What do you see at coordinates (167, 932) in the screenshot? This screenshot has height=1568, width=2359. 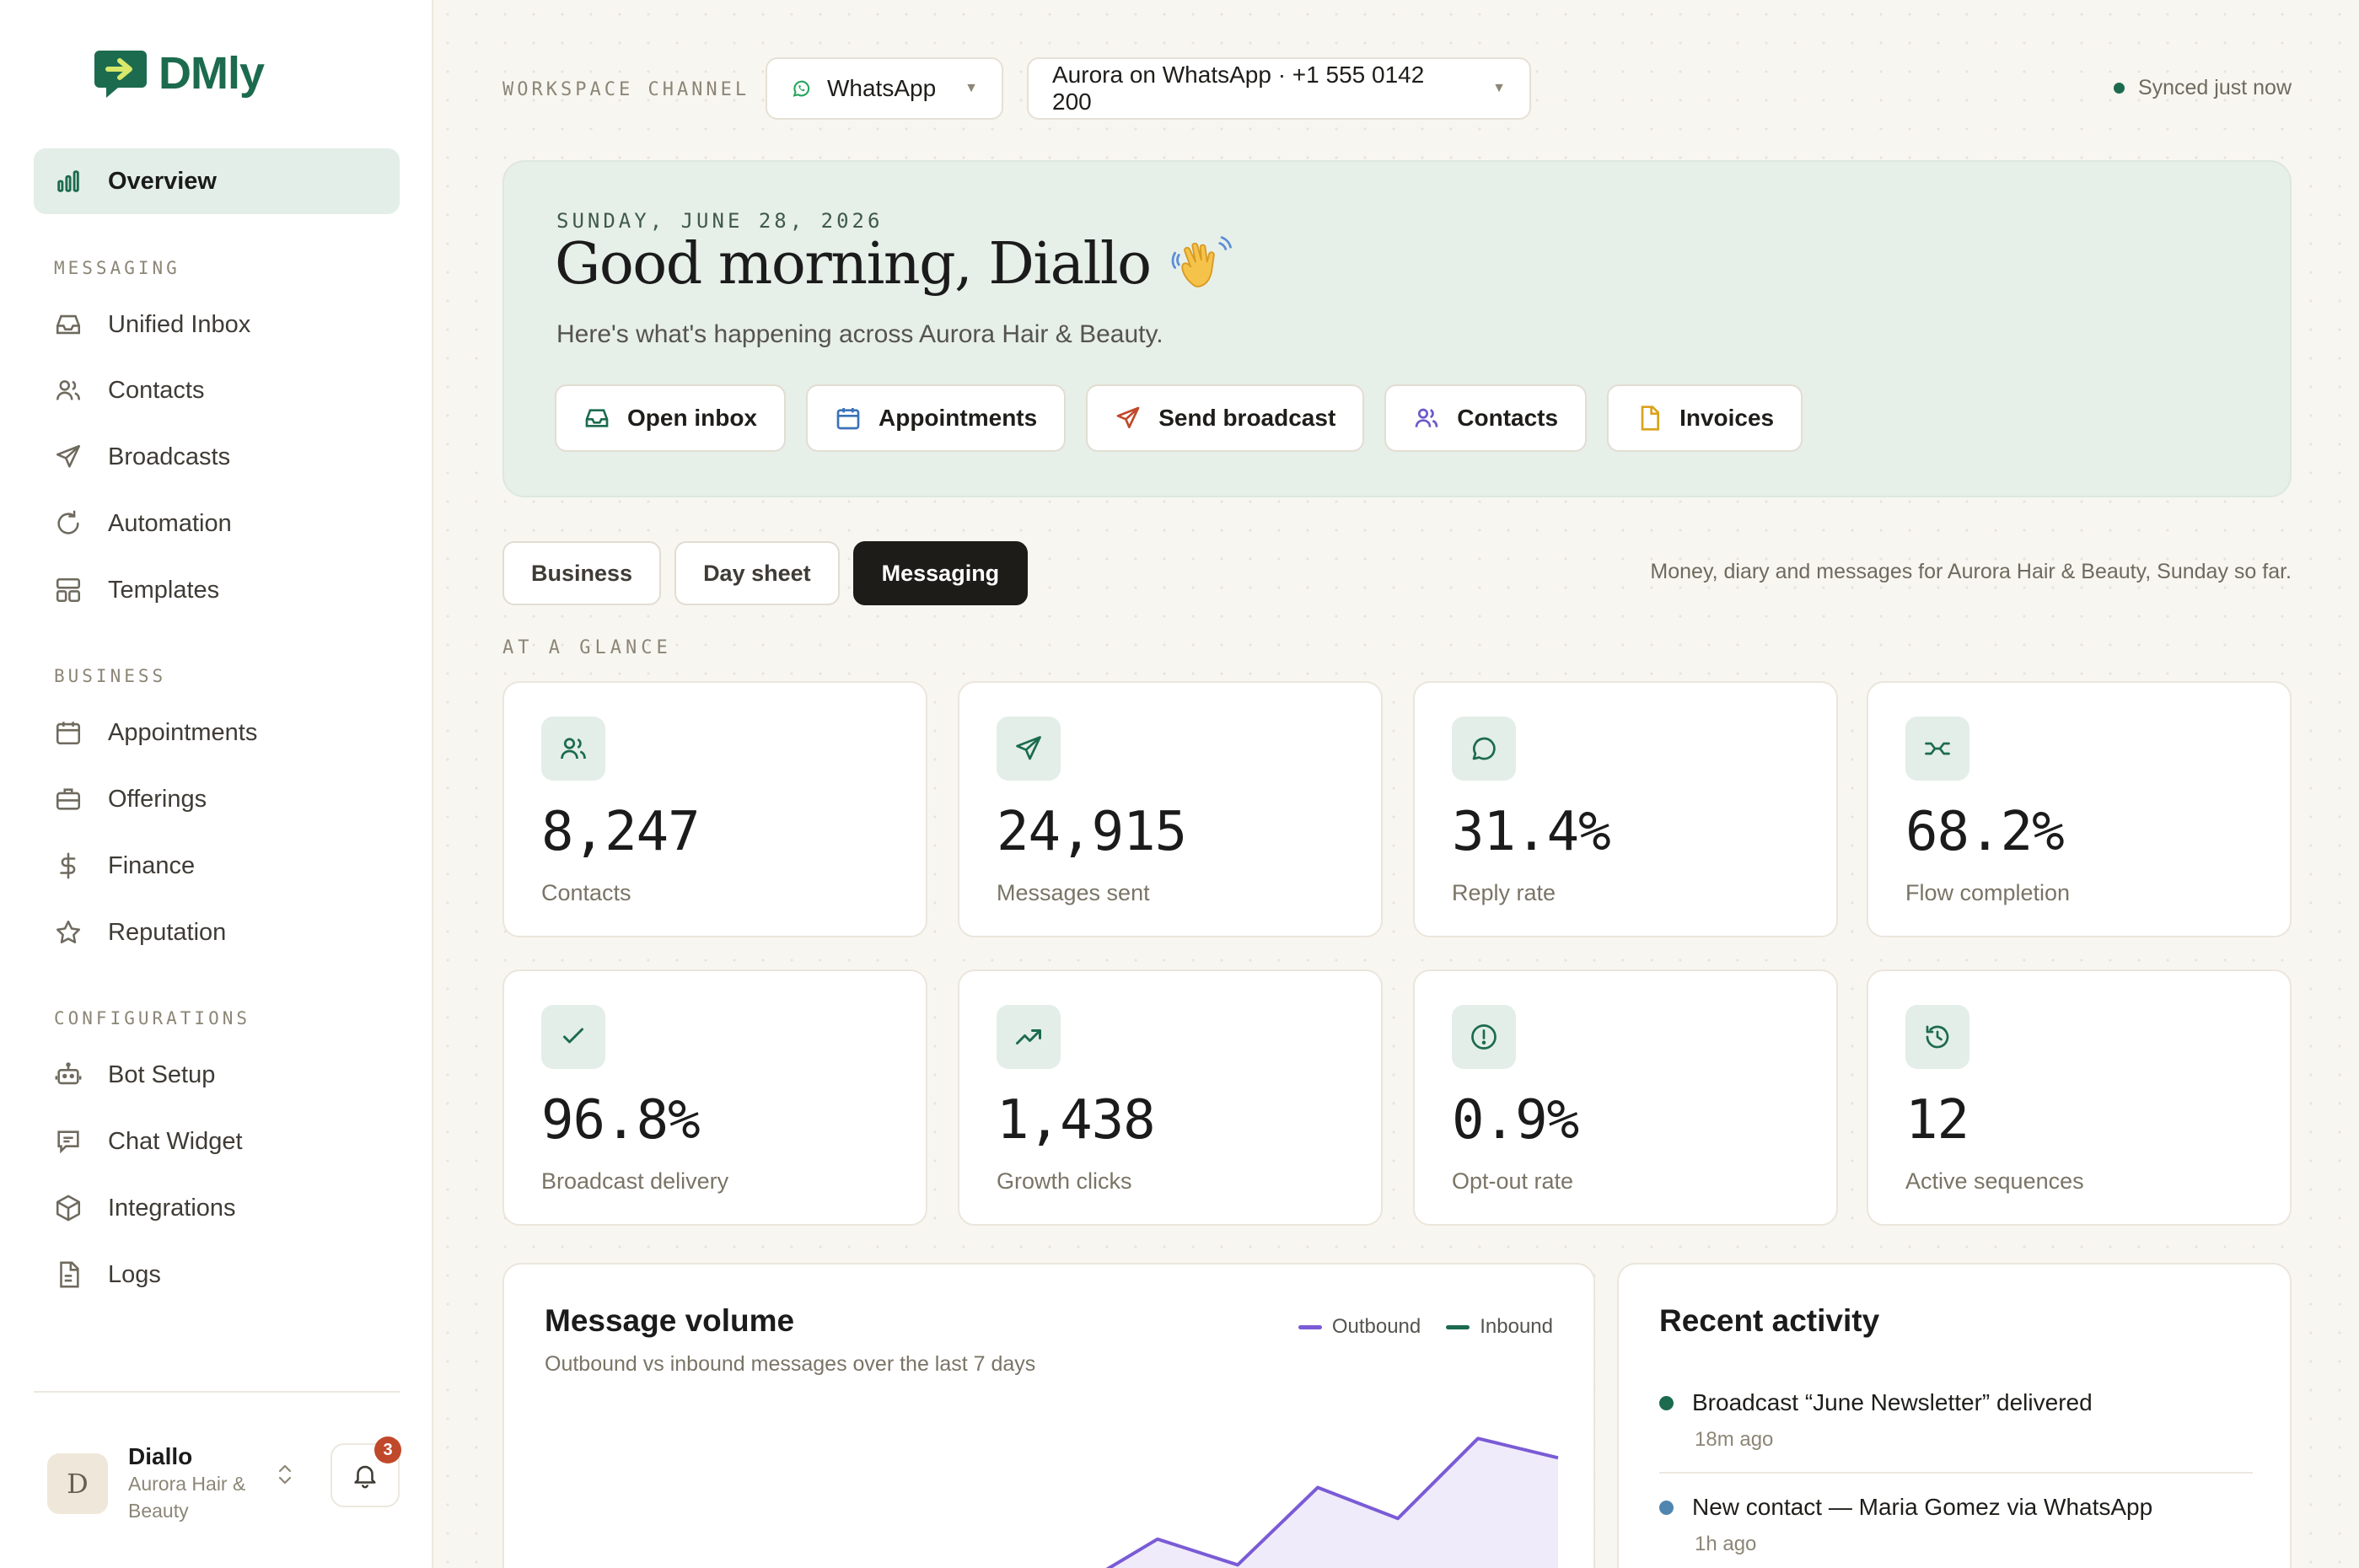 I see `sidebar-item-label: Reputation` at bounding box center [167, 932].